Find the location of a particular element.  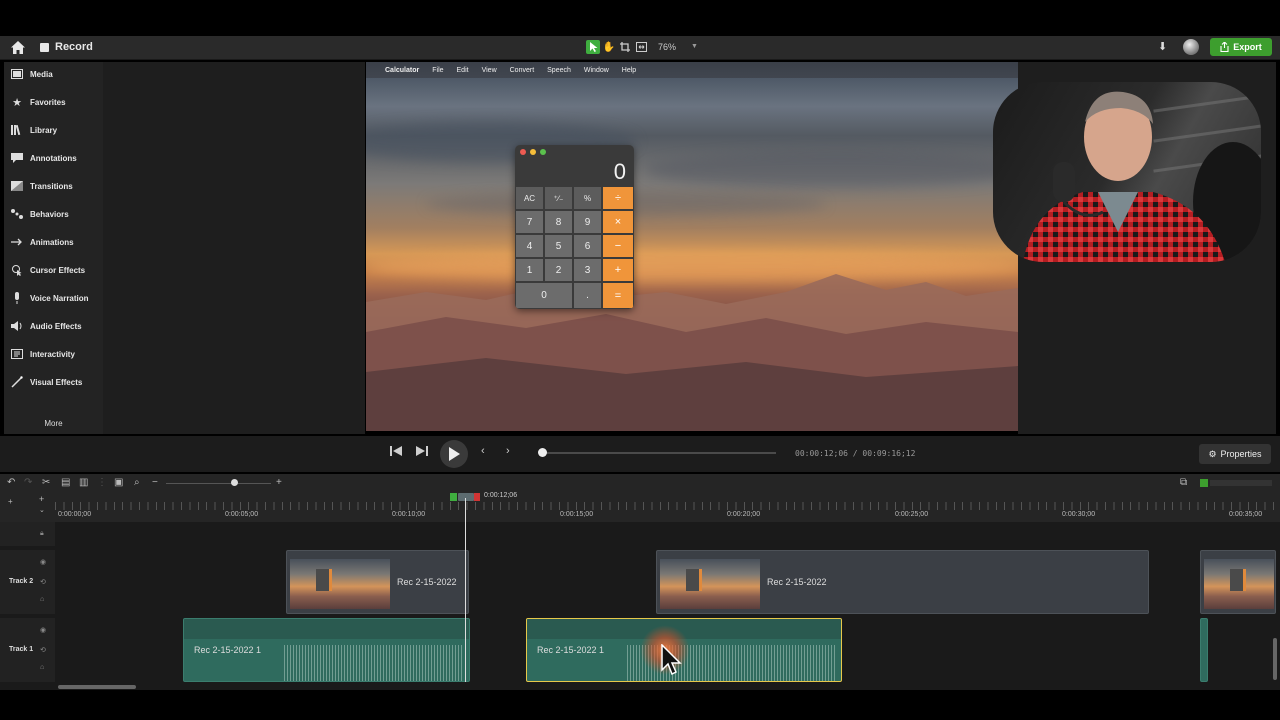

sidebar-item-audio-effects: Audio Effects is located at coordinates (53, 326).